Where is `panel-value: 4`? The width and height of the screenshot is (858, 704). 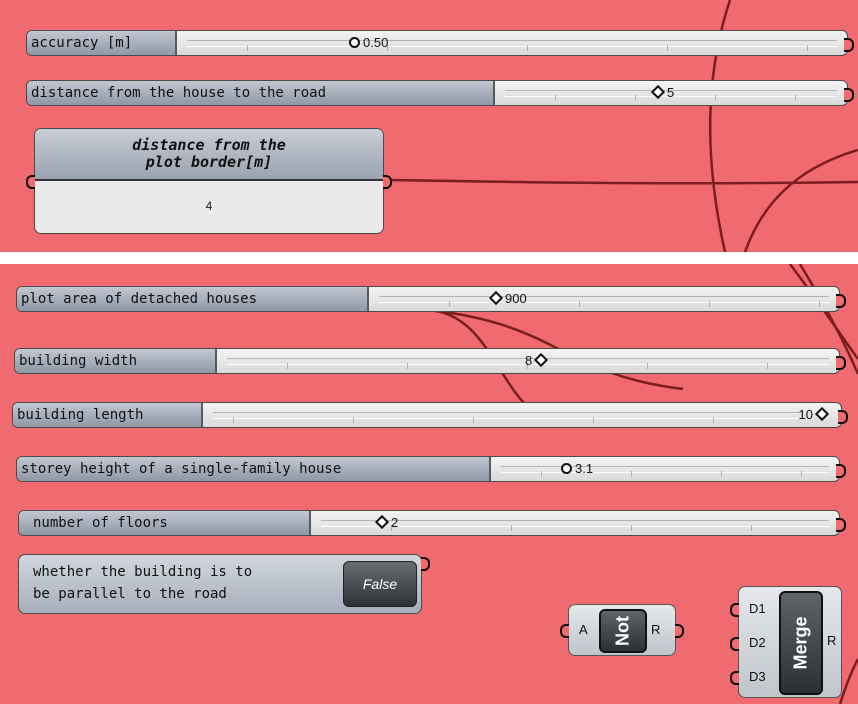 panel-value: 4 is located at coordinates (209, 208).